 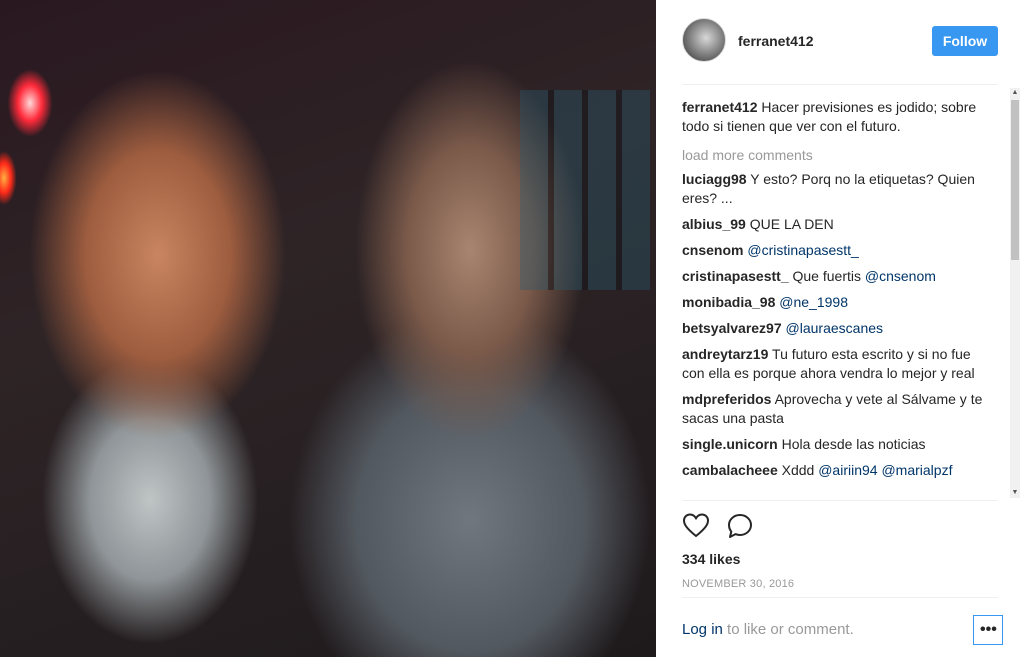 What do you see at coordinates (965, 41) in the screenshot?
I see `follow-button: Follow` at bounding box center [965, 41].